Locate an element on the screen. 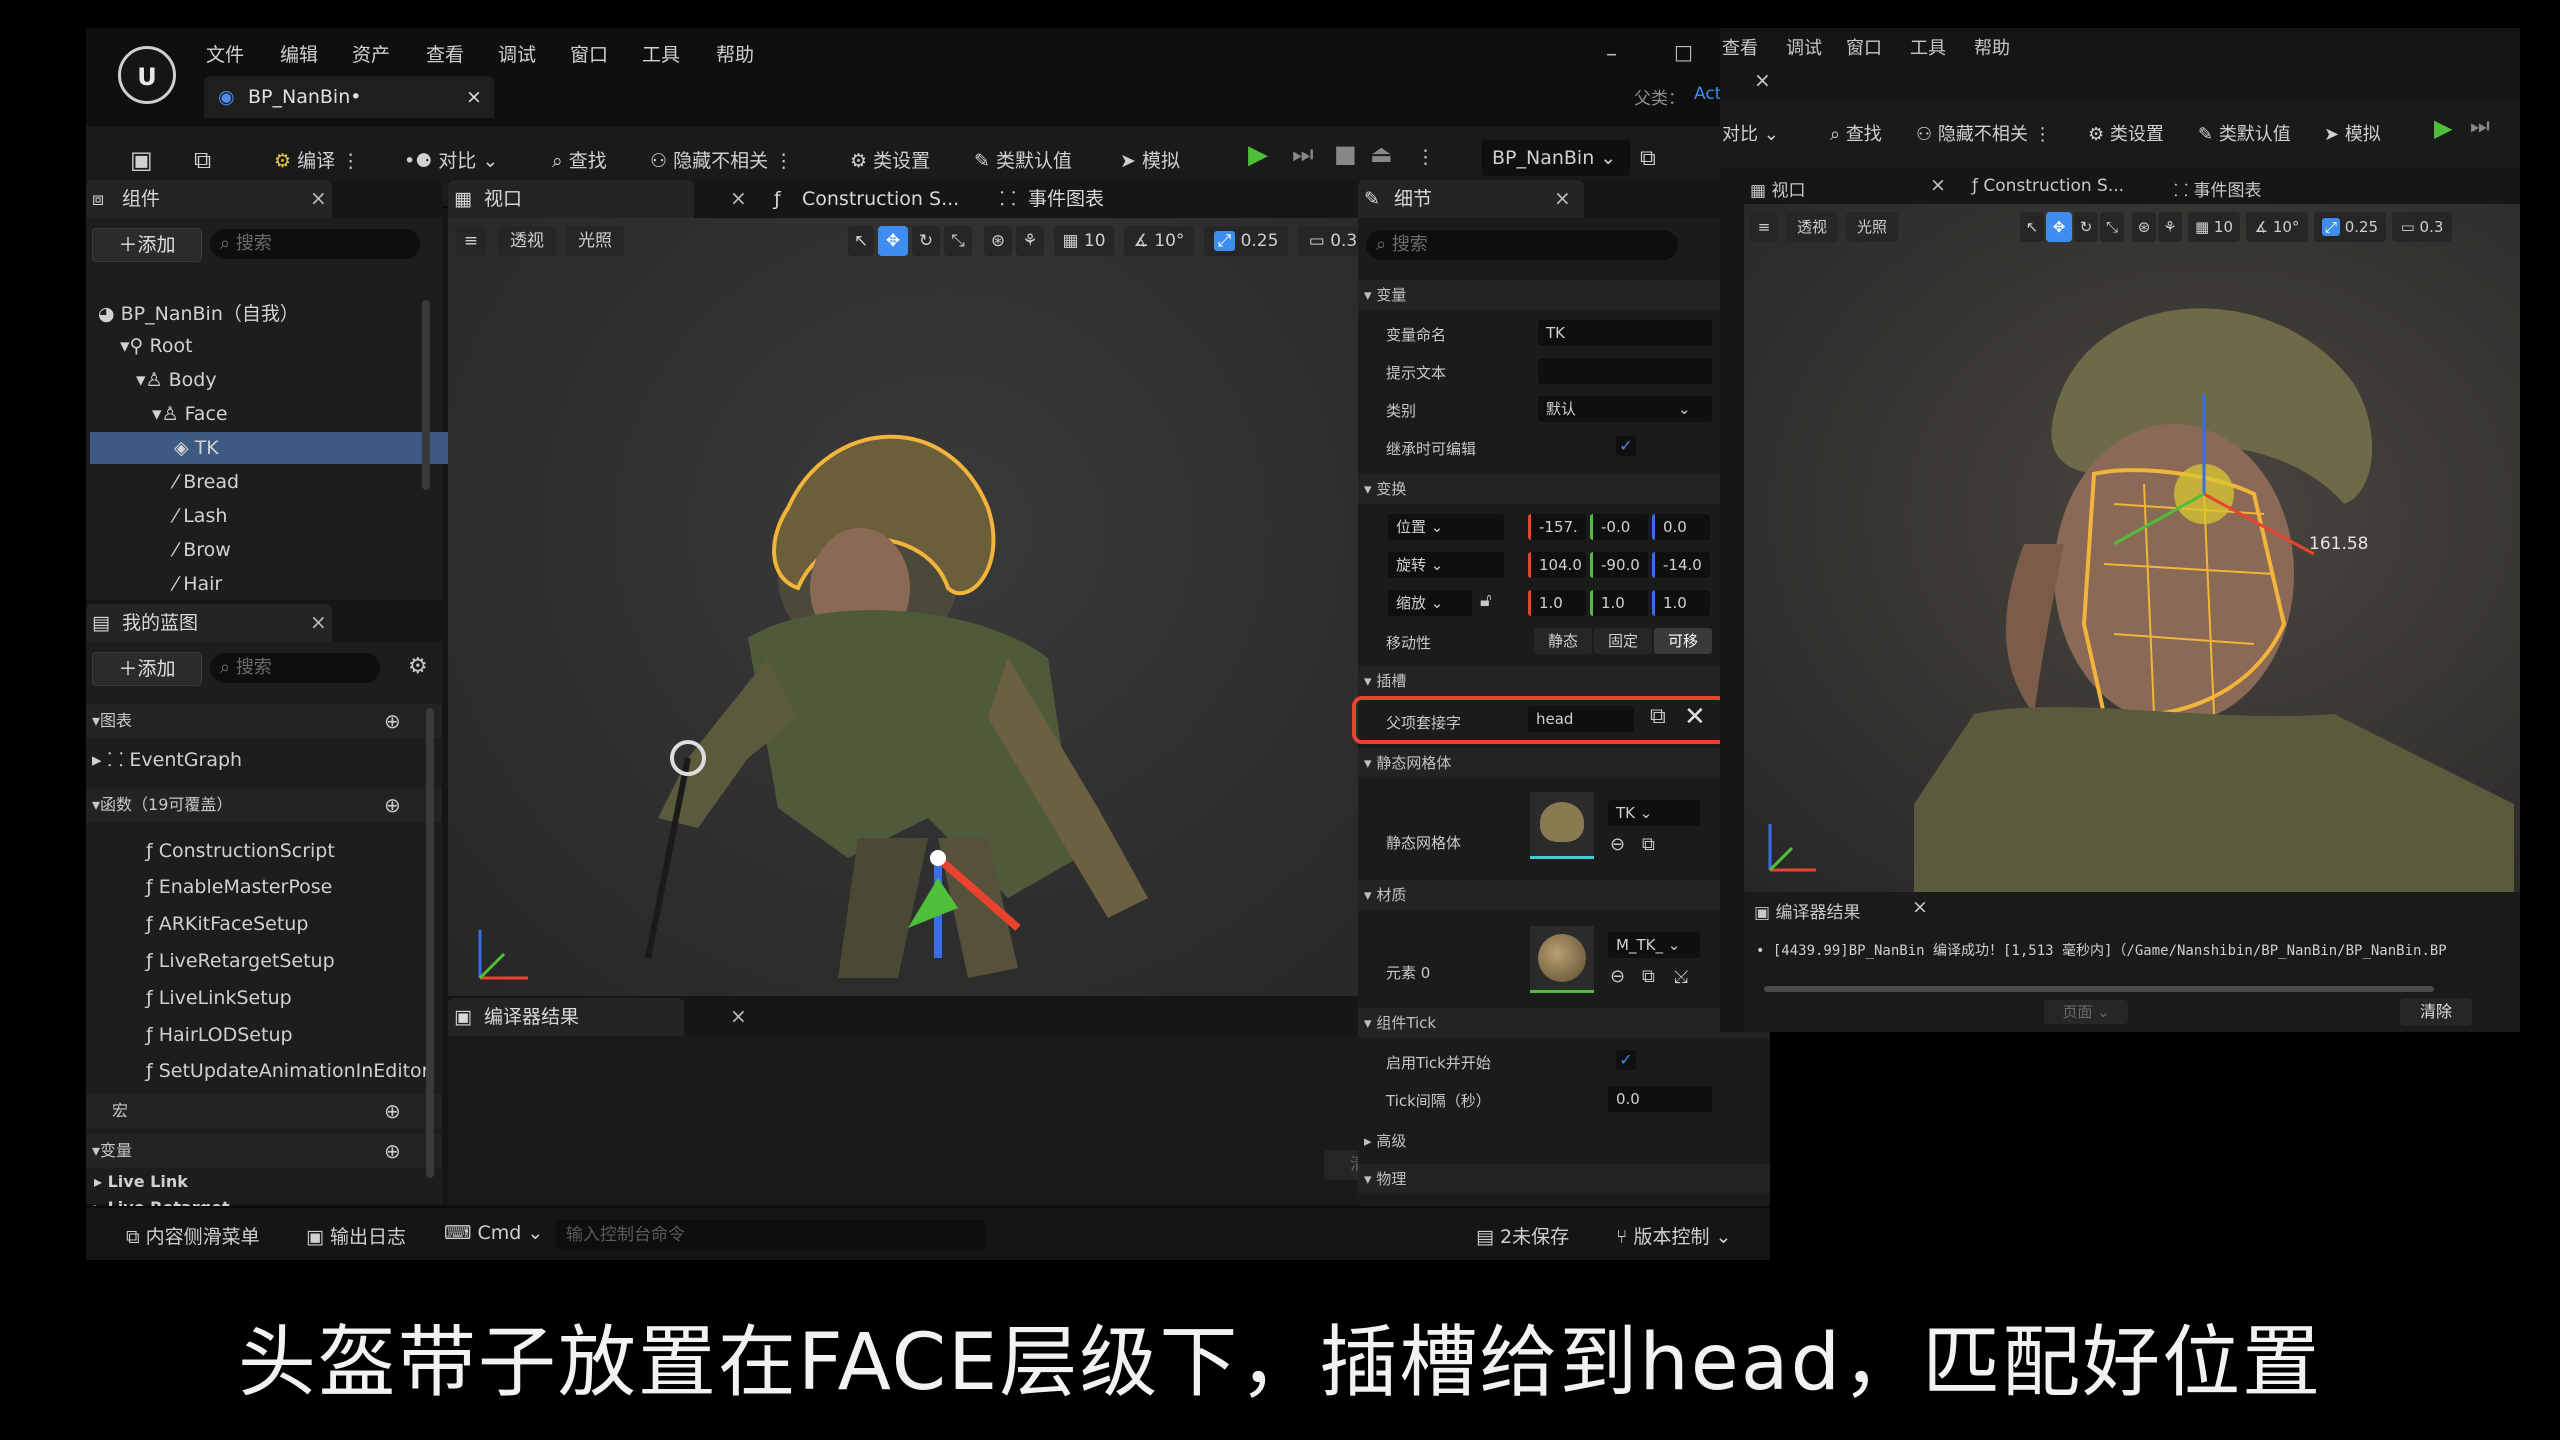 Image resolution: width=2560 pixels, height=1440 pixels. section-graphs: ▾图表 ⊕ is located at coordinates (264, 721).